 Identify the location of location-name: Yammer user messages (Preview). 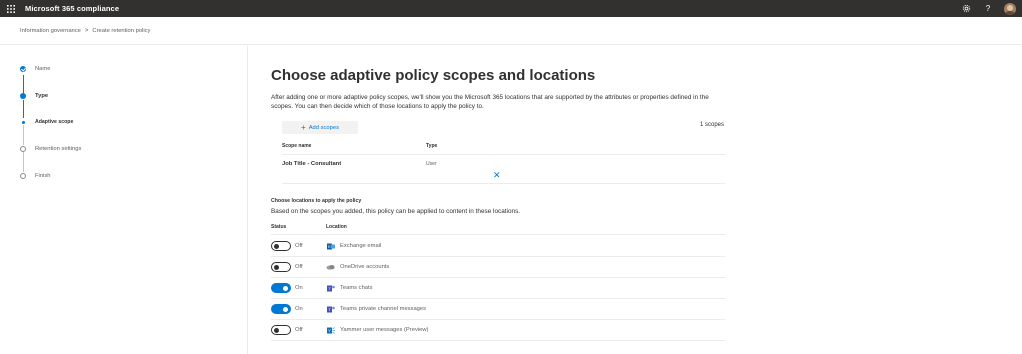
(384, 330).